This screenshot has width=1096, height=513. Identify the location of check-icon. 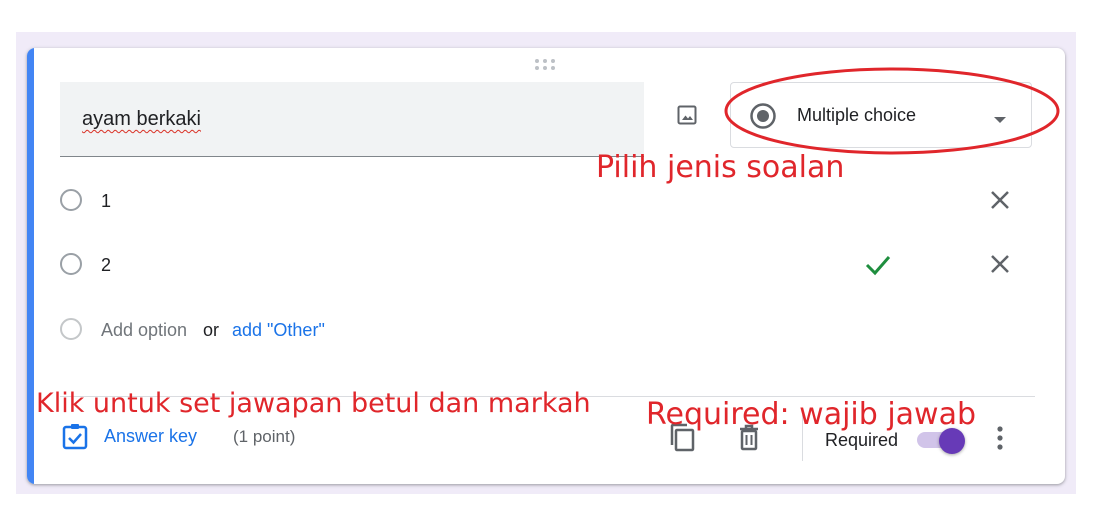
(878, 265).